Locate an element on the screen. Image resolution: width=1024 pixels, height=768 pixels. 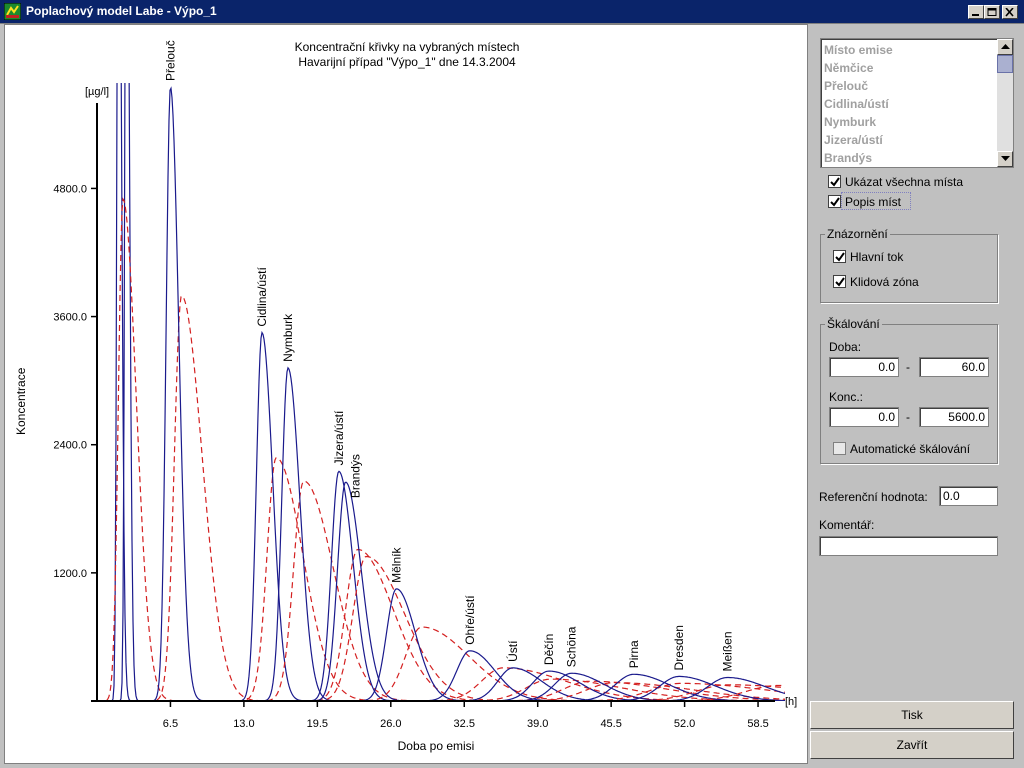
x-tick-label: 32.5 is located at coordinates (464, 724).